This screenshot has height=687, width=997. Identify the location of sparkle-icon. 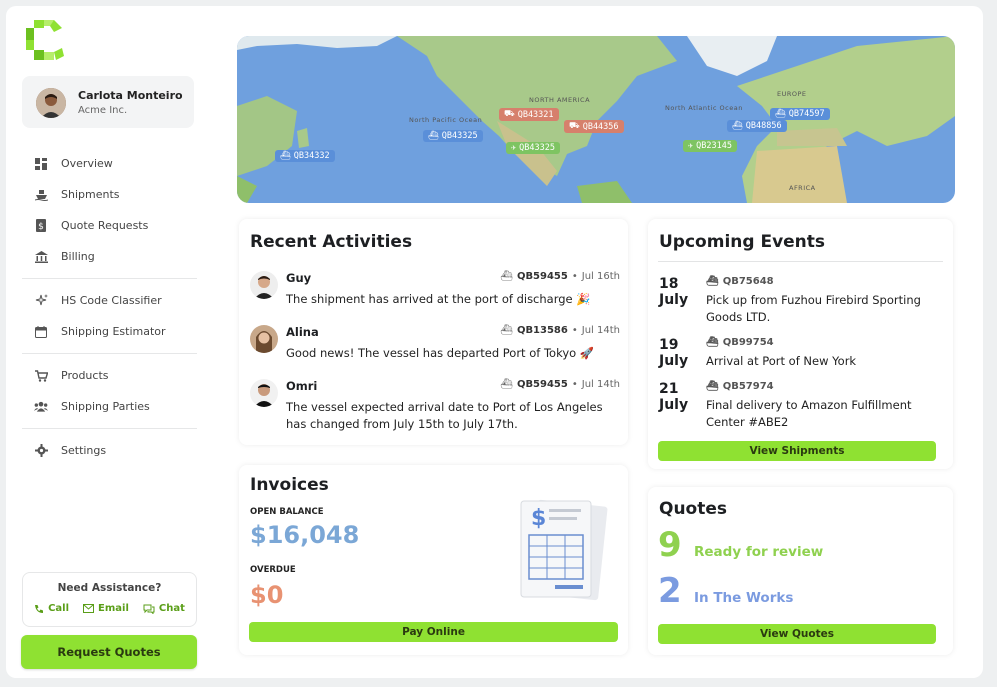
(41, 301).